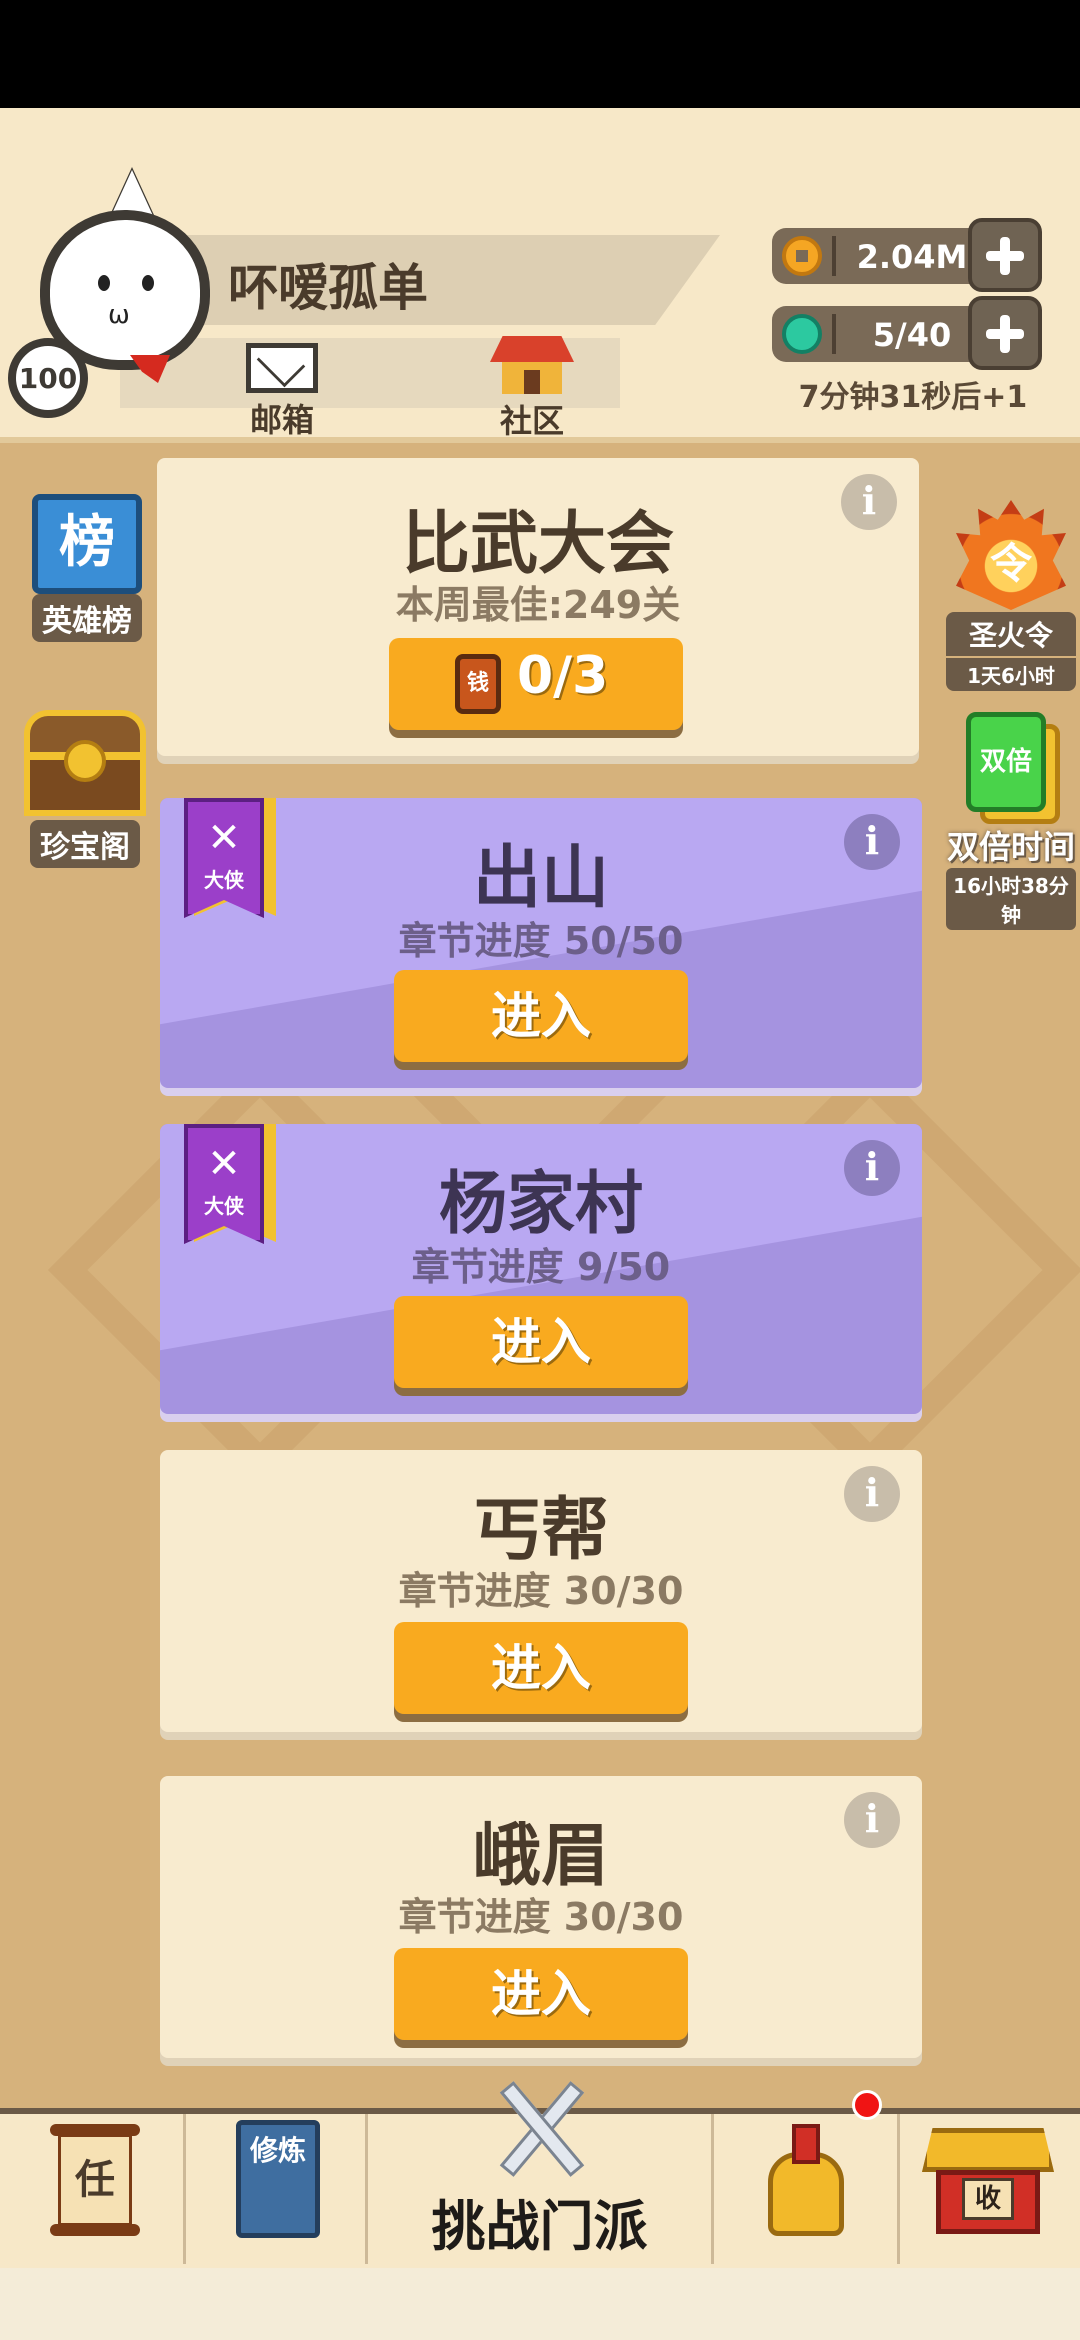  I want to click on flame-icon-char: 令, so click(1010, 563).